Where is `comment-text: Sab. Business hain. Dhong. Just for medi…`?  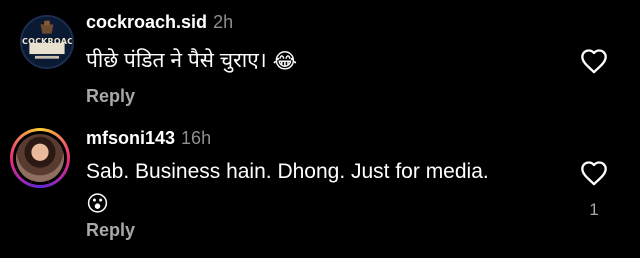
comment-text: Sab. Business hain. Dhong. Just for medi… is located at coordinates (287, 171).